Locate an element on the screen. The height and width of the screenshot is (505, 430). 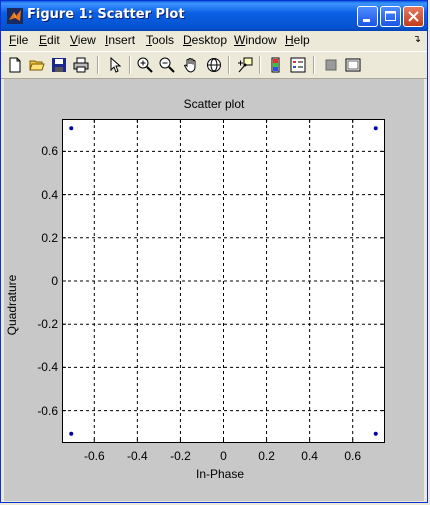
data-cursor-icon is located at coordinates (245, 65).